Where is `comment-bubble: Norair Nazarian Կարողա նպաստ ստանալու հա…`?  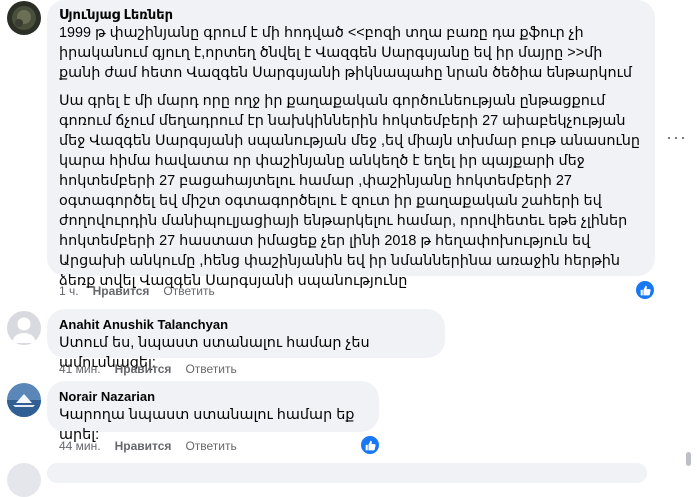 comment-bubble: Norair Nazarian Կարողա նպաստ ստանալու հա… is located at coordinates (213, 412).